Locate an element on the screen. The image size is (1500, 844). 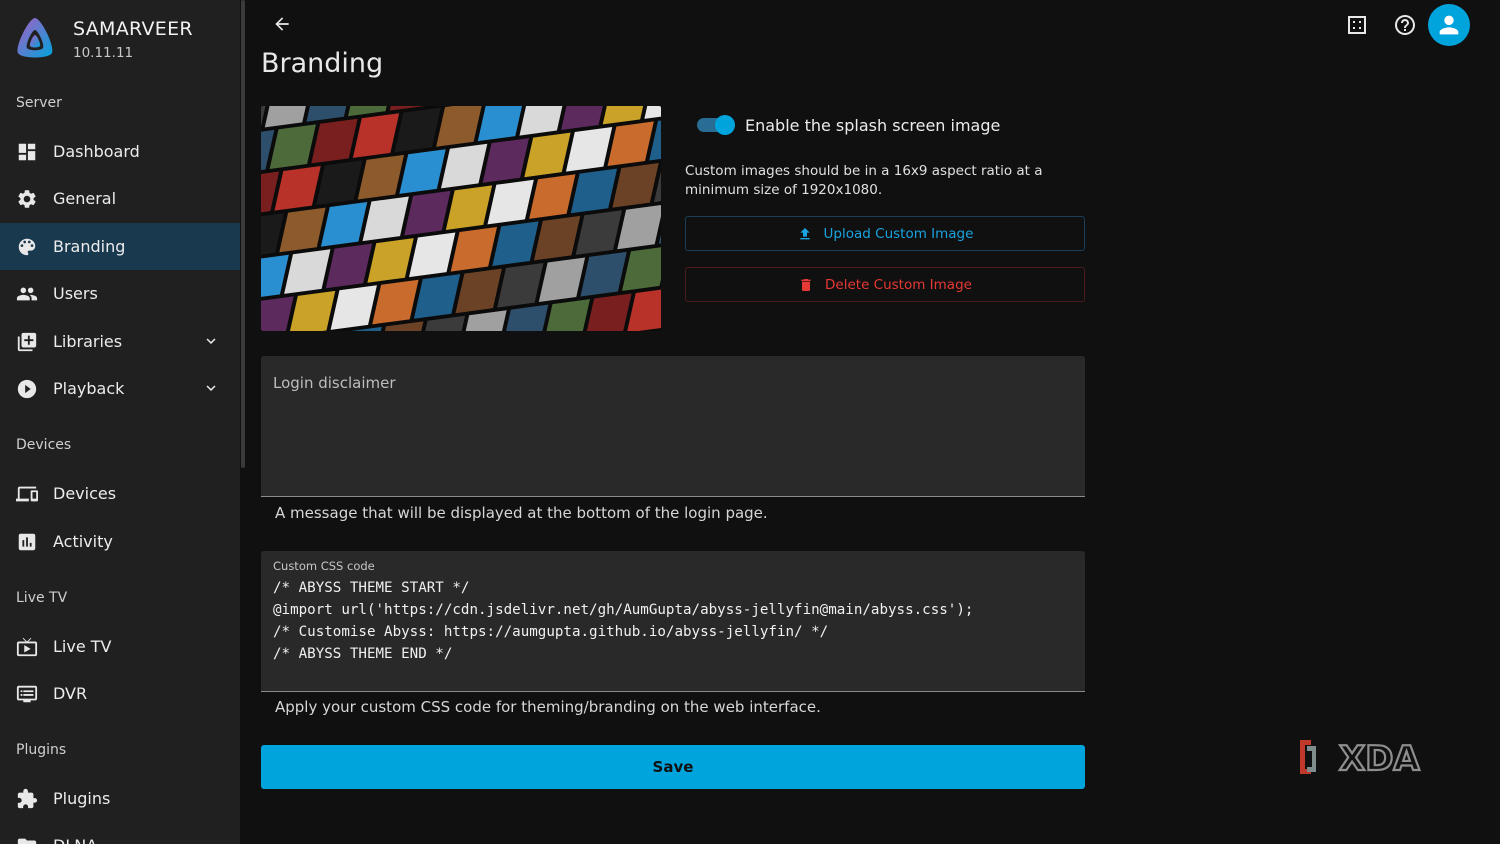
server-name: SAMARVEER is located at coordinates (133, 29).